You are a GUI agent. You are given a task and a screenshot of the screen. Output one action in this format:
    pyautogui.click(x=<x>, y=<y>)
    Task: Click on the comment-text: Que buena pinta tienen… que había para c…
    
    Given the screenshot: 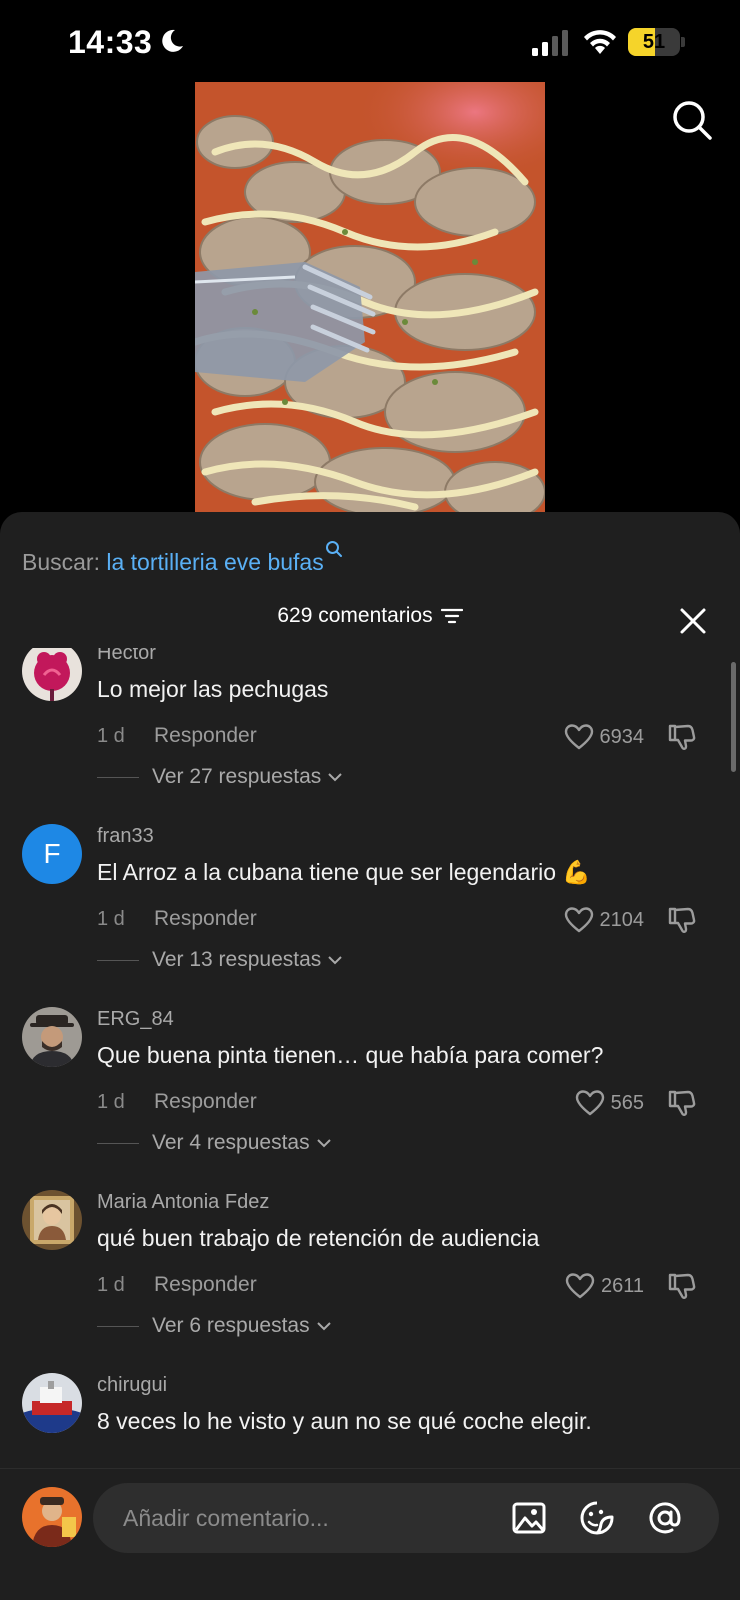 What is the action you would take?
    pyautogui.click(x=350, y=1055)
    